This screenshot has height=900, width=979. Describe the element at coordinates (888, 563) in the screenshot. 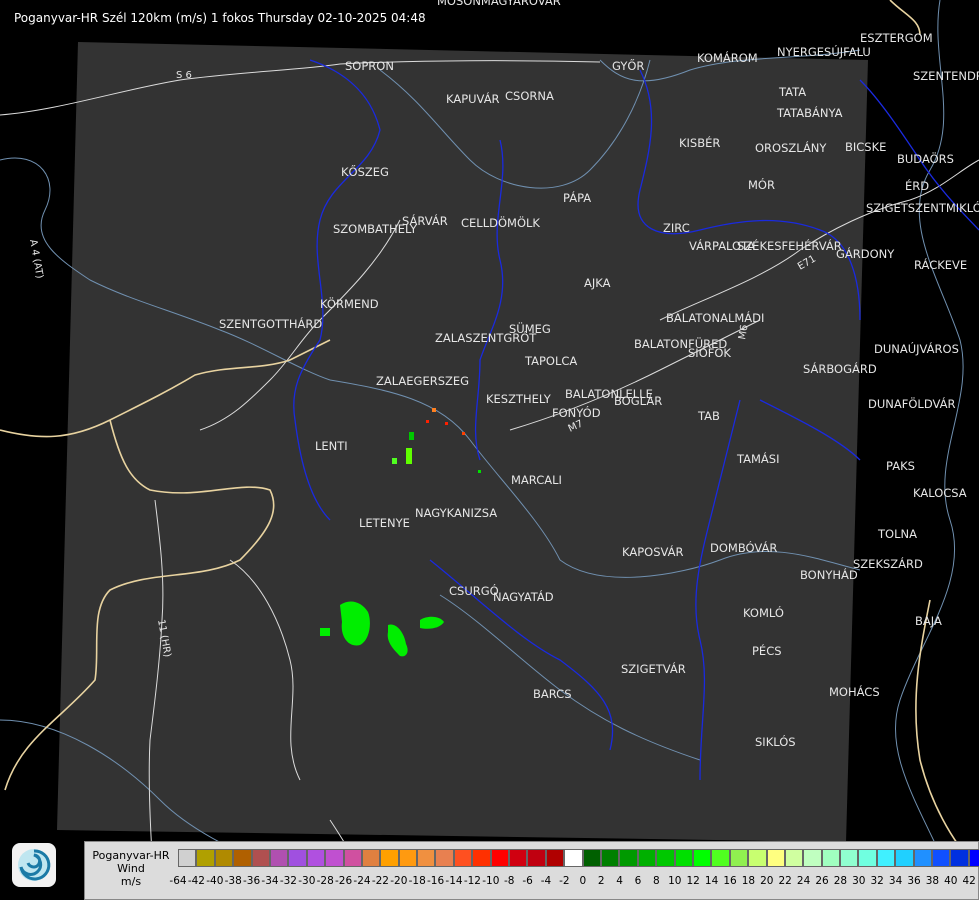

I see `city-label: SZEKSZÁRD` at that location.